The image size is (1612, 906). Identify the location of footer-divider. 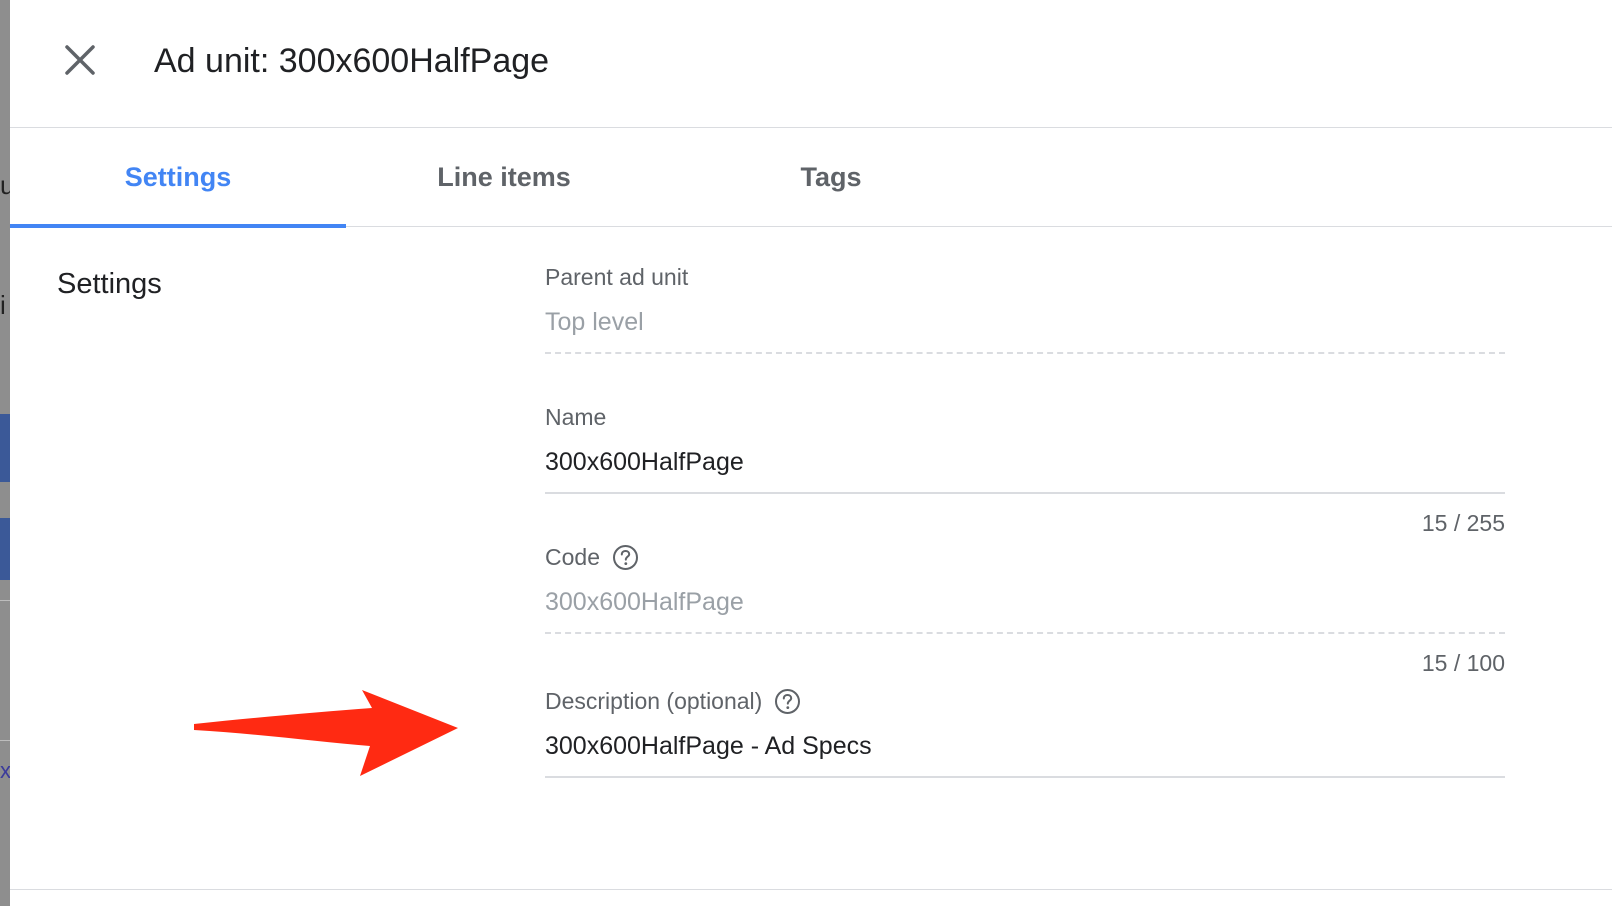
(811, 889).